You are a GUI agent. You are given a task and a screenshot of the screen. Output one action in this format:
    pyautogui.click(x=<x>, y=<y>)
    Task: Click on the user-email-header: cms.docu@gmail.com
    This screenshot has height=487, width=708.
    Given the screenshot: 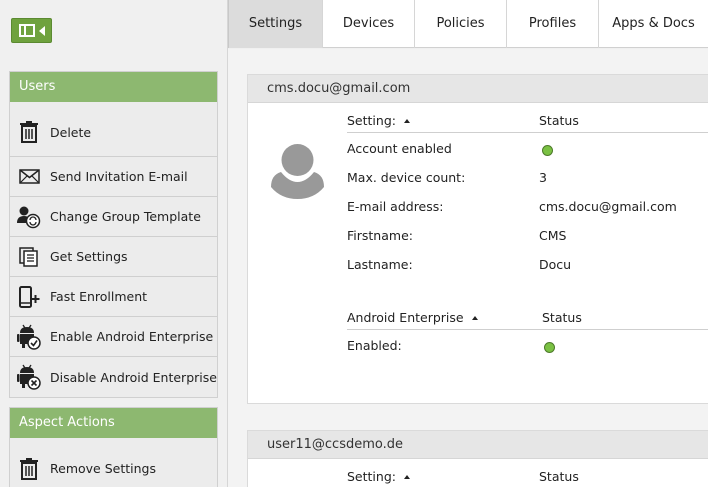 What is the action you would take?
    pyautogui.click(x=478, y=89)
    